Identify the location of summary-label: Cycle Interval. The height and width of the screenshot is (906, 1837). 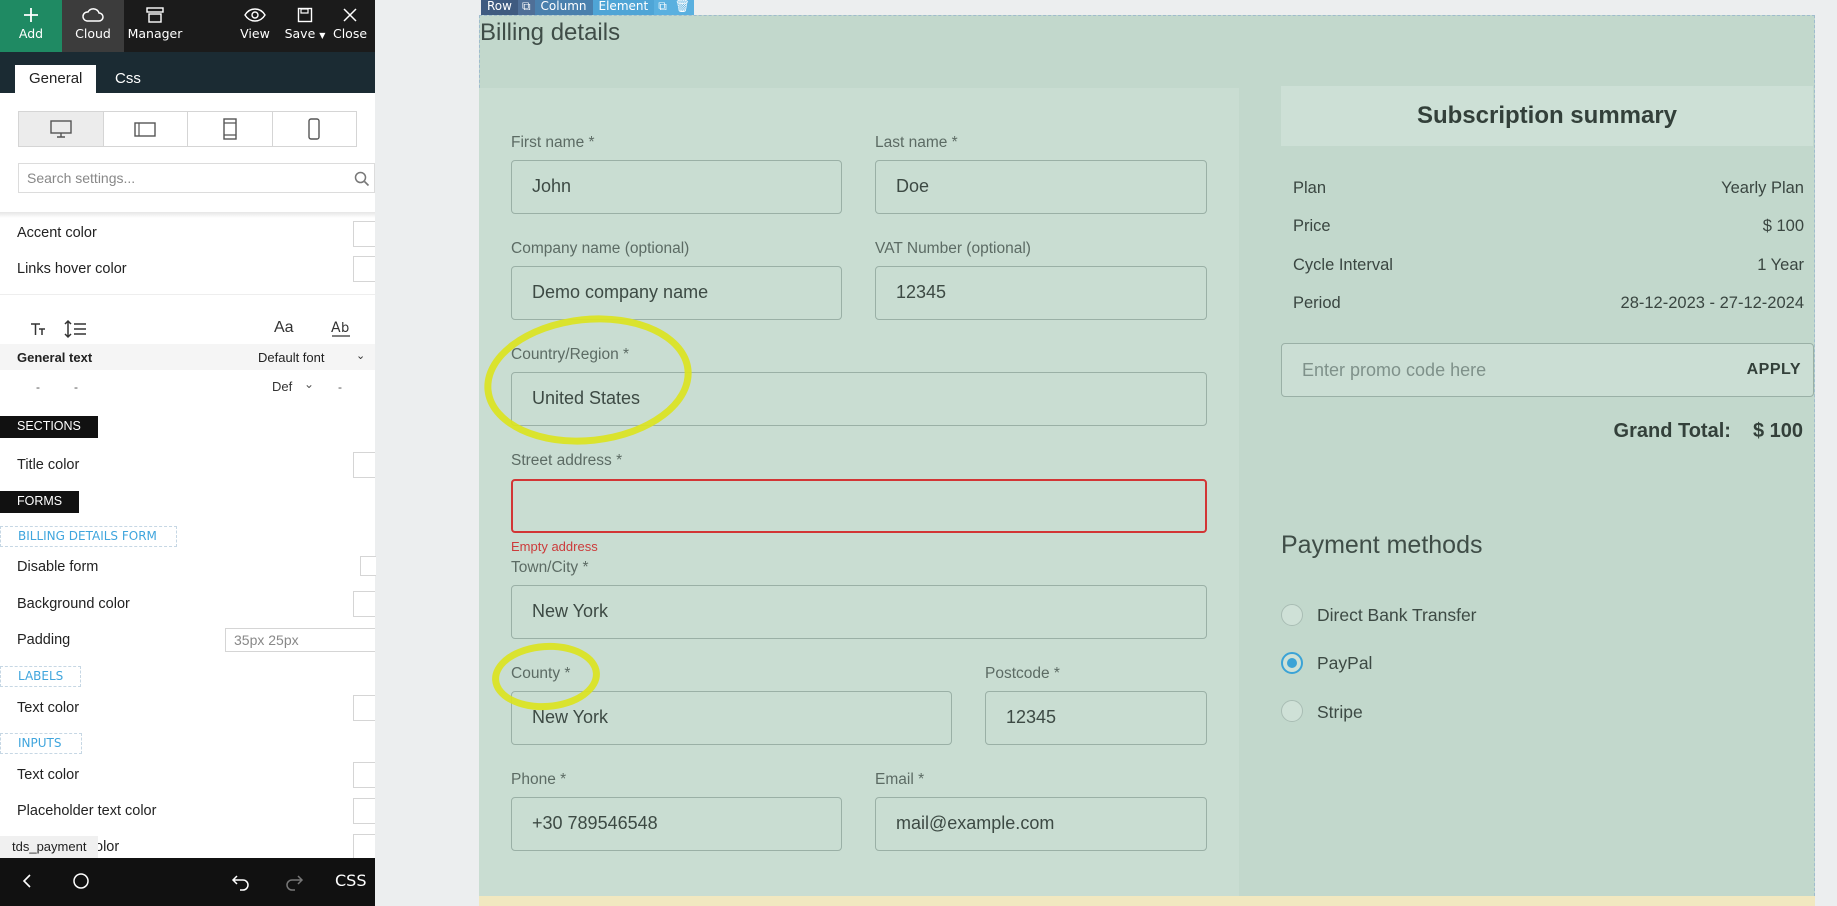
(1343, 265).